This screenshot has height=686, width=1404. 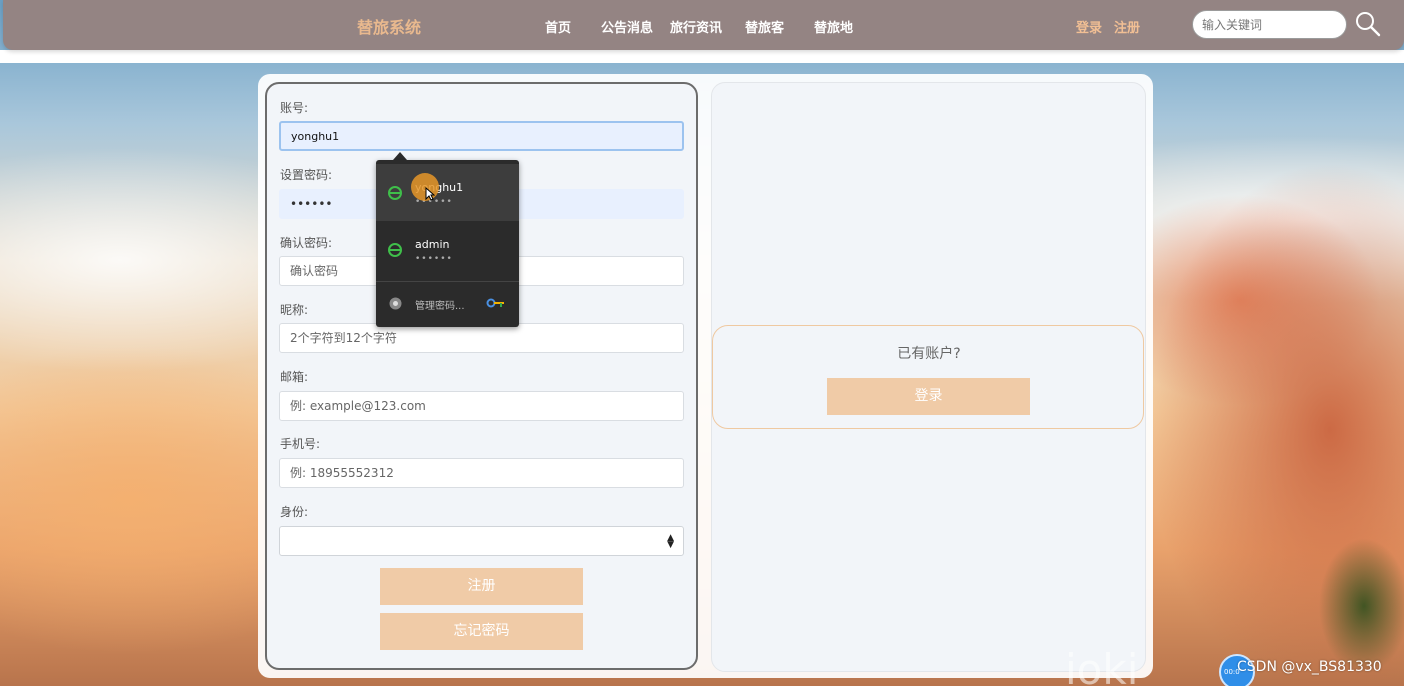 I want to click on nickname-label: 昵称:, so click(x=294, y=310).